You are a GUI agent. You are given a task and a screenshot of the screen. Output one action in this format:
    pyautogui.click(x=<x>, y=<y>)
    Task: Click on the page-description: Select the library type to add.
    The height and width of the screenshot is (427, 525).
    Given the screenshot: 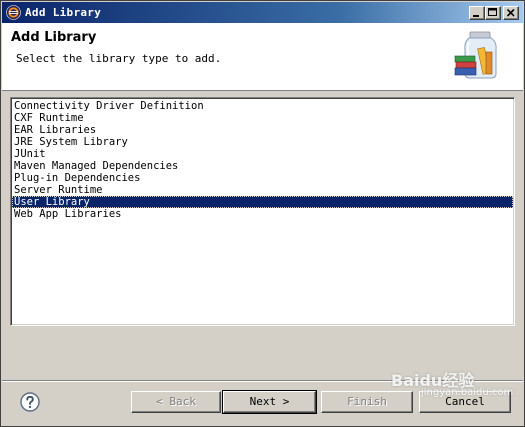 What is the action you would take?
    pyautogui.click(x=119, y=58)
    